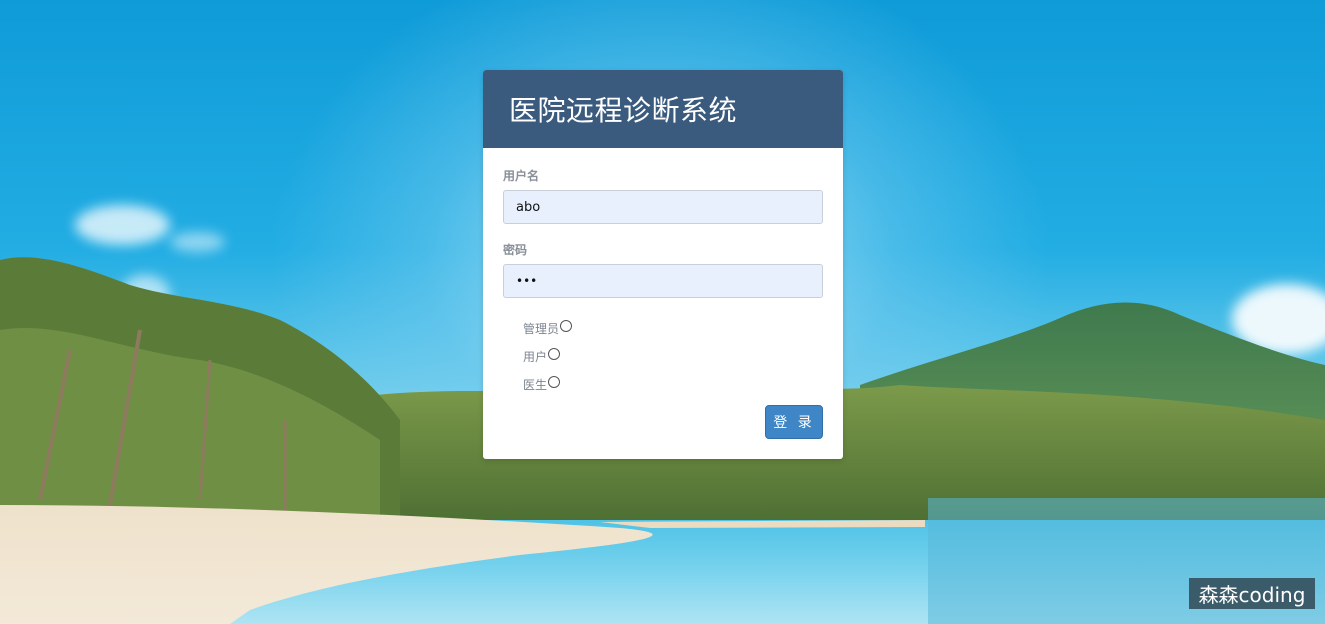 The image size is (1325, 624). What do you see at coordinates (673, 384) in the screenshot?
I see `role-option-doctor: 医生` at bounding box center [673, 384].